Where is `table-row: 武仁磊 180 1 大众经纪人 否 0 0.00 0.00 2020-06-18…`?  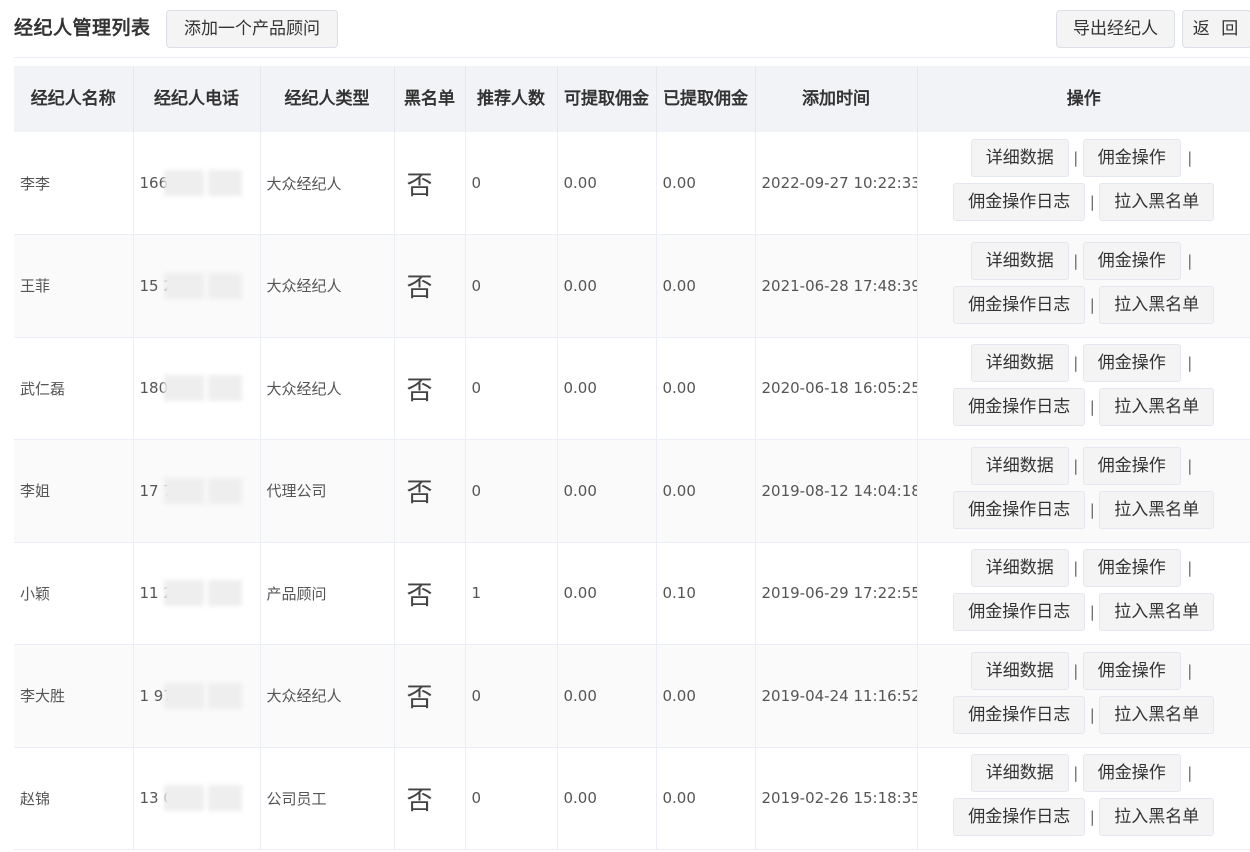 table-row: 武仁磊 180 1 大众经纪人 否 0 0.00 0.00 2020-06-18… is located at coordinates (632, 388).